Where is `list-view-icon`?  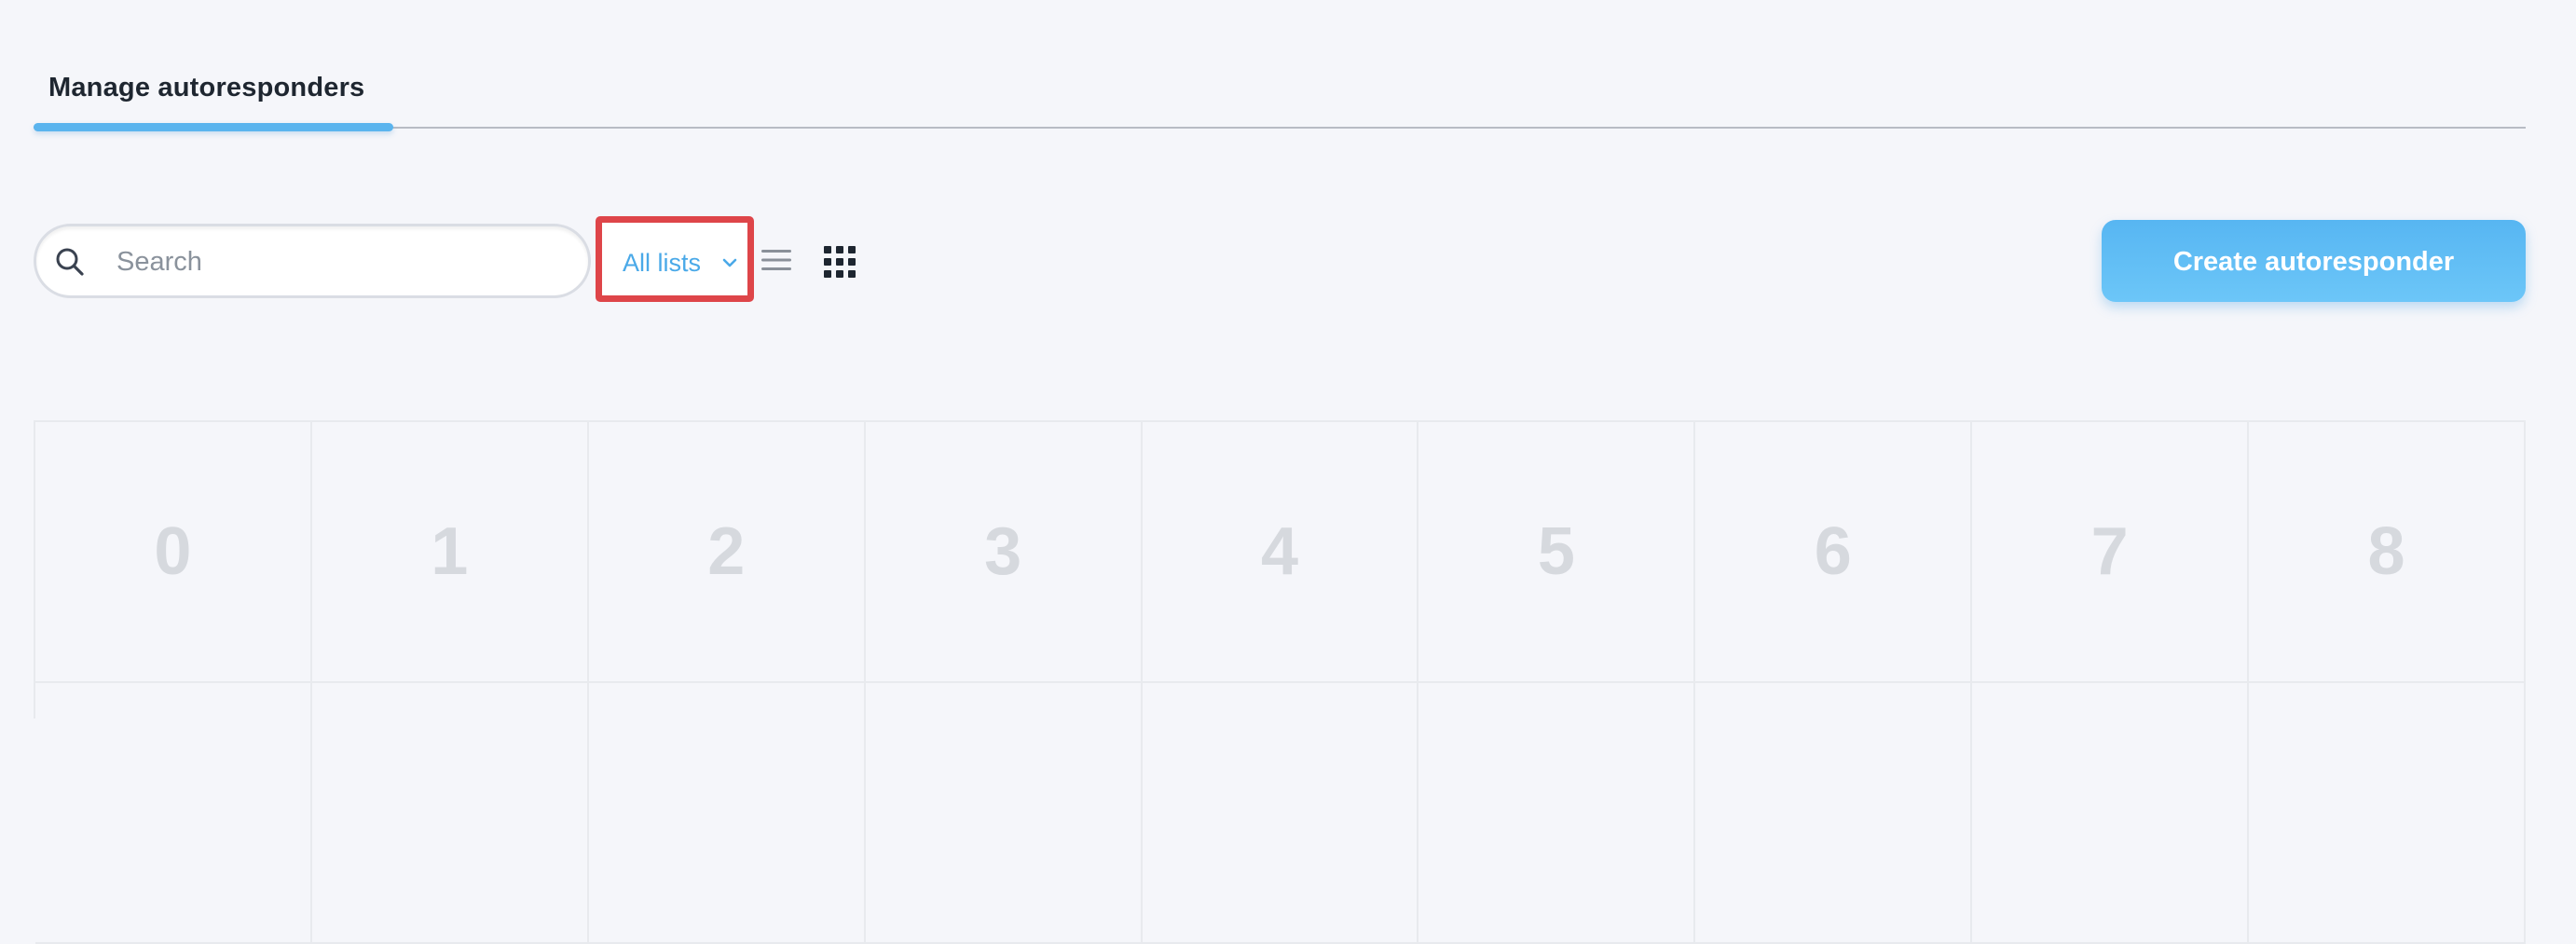 list-view-icon is located at coordinates (776, 260).